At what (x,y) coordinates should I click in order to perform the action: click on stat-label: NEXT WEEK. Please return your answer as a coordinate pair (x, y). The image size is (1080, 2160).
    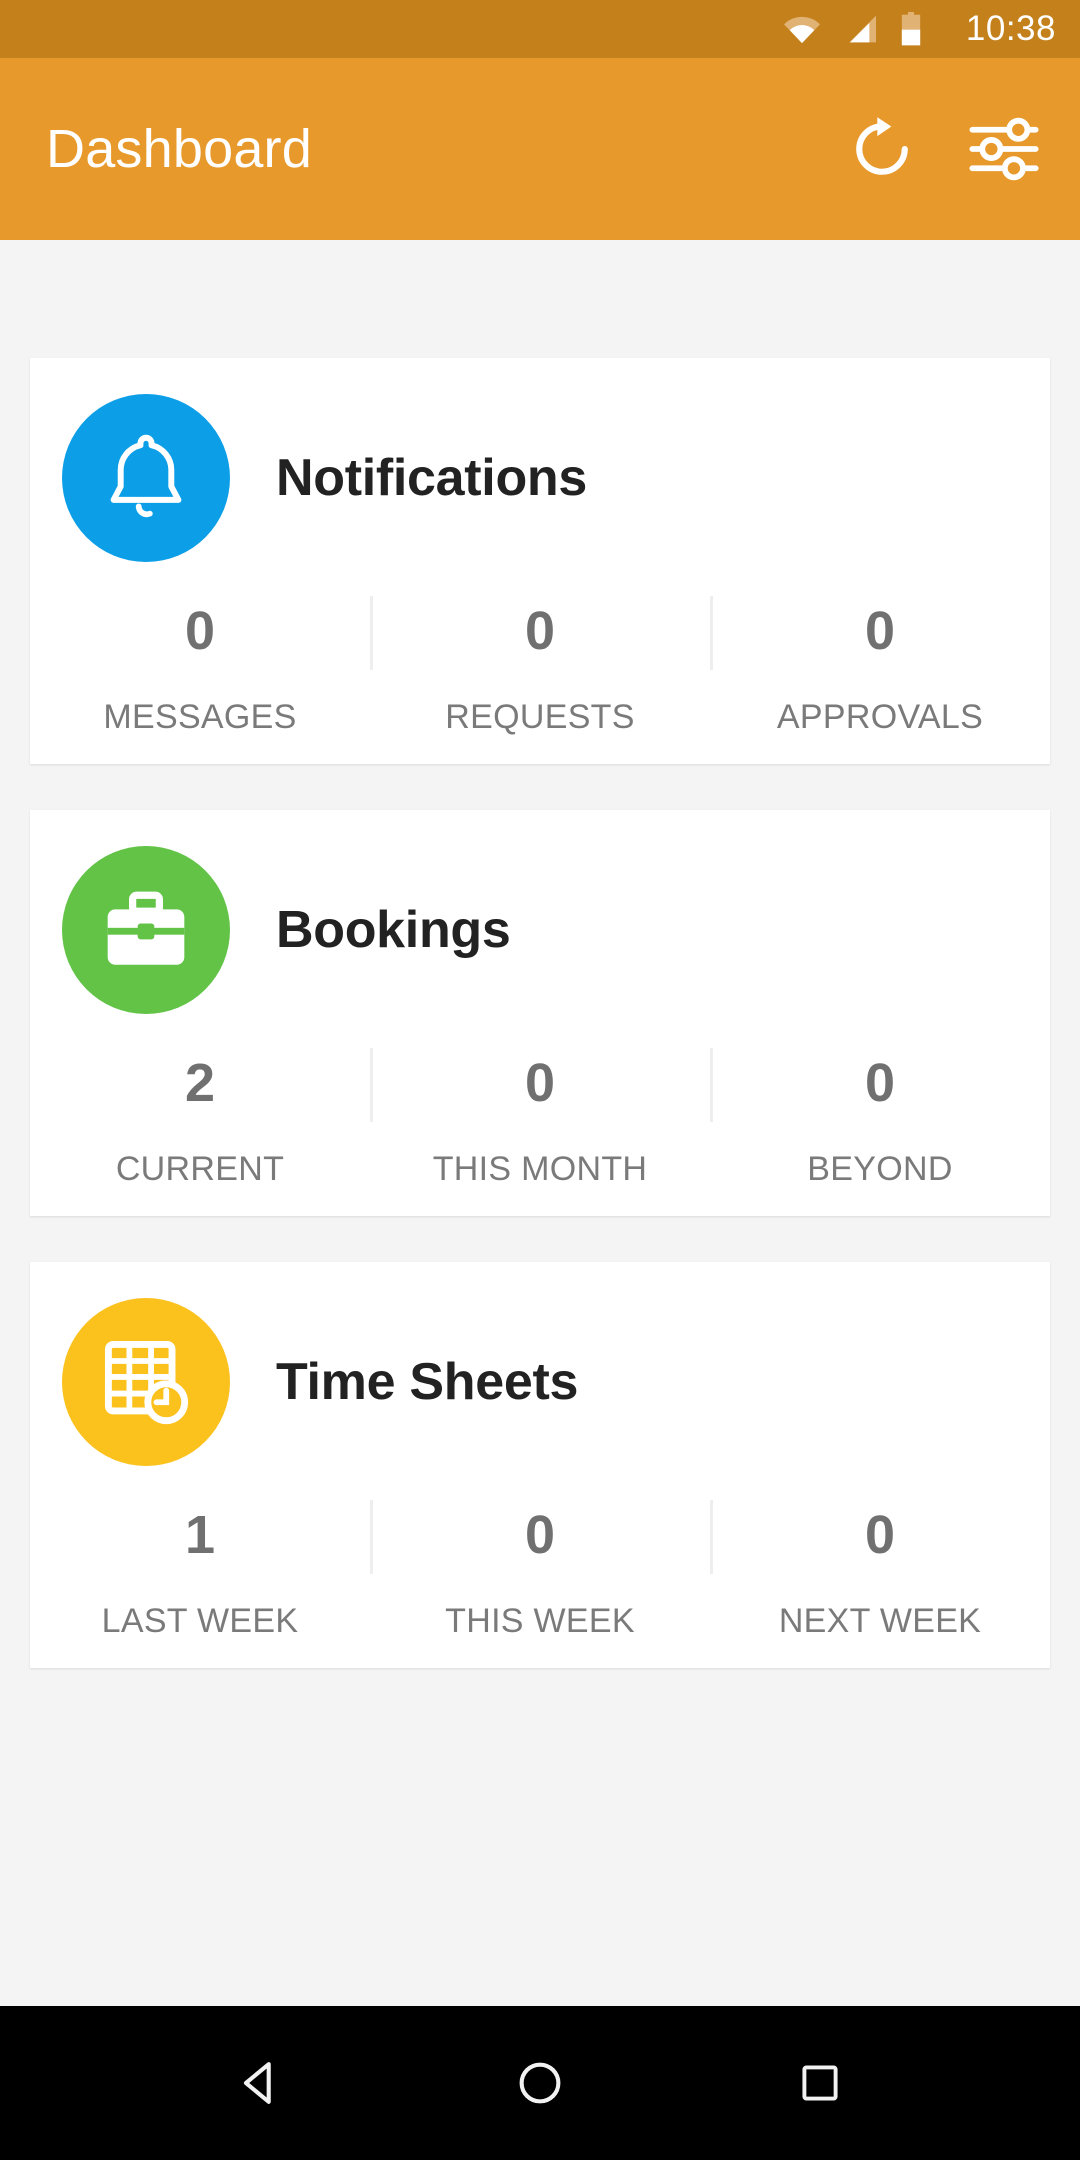
    Looking at the image, I should click on (880, 1621).